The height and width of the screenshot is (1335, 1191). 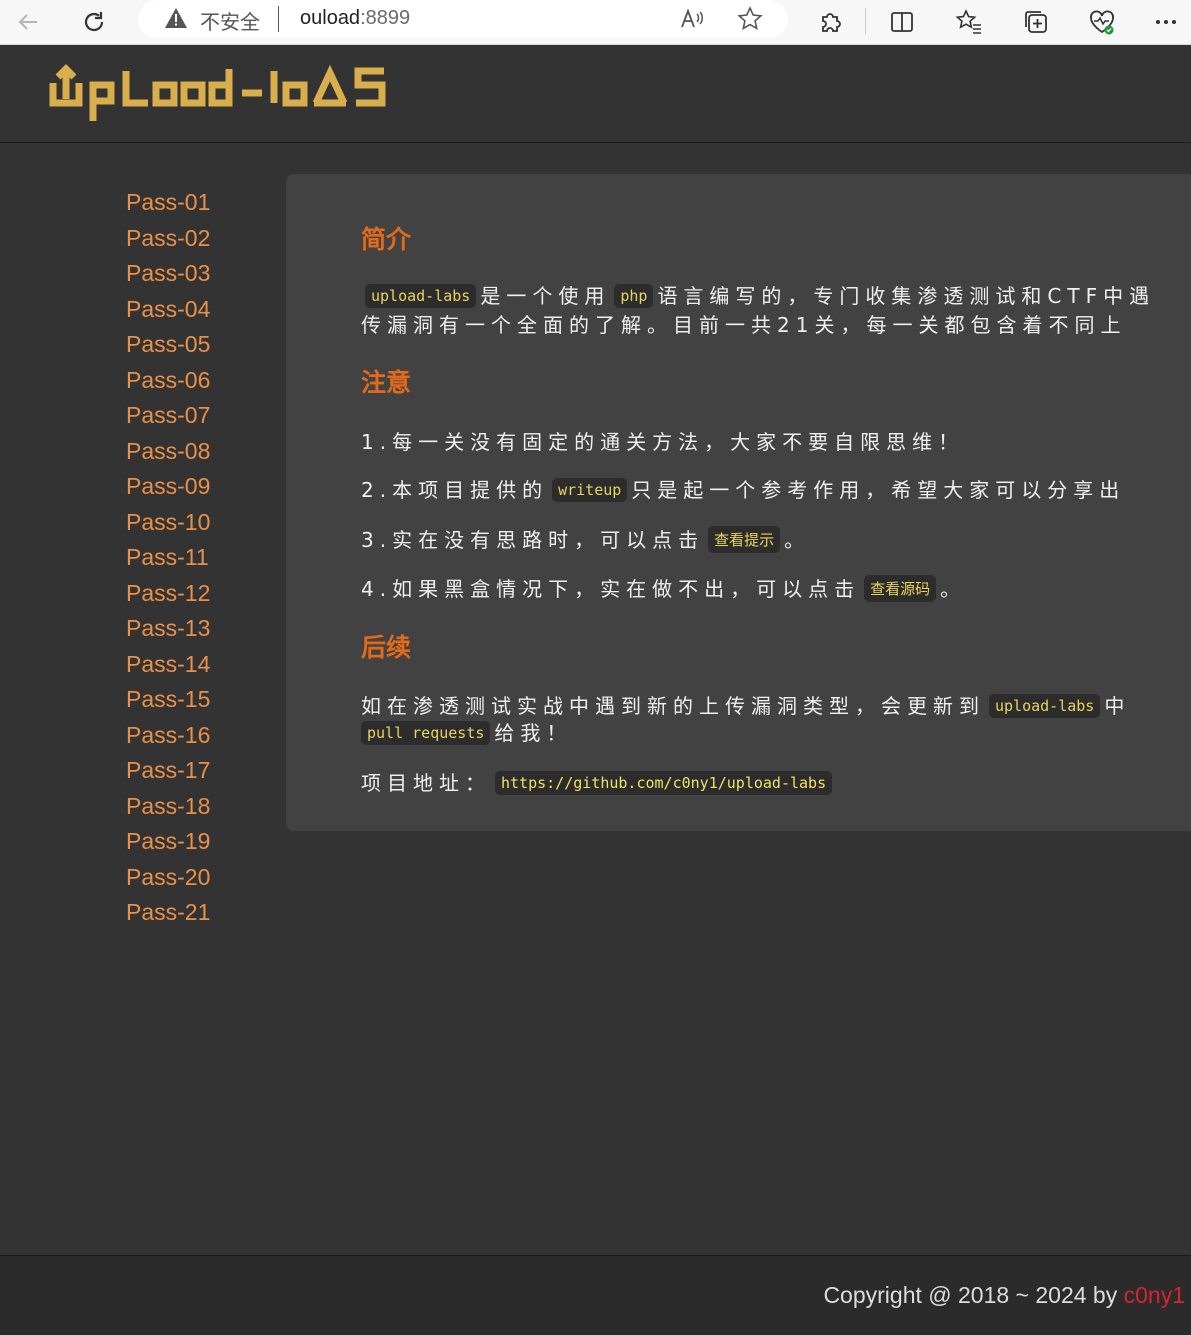 I want to click on security-label: 不安全, so click(x=230, y=20).